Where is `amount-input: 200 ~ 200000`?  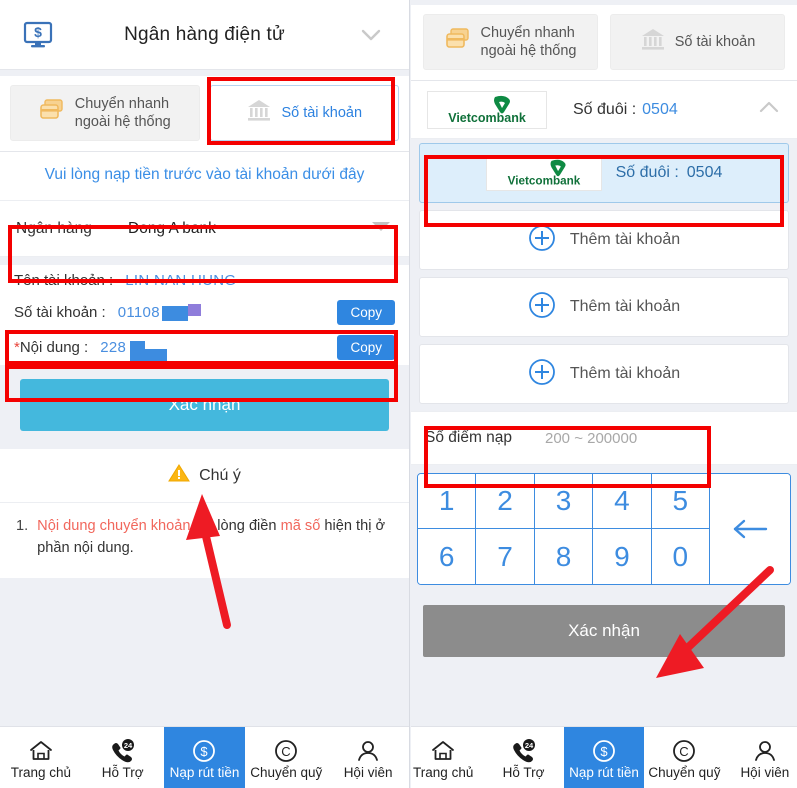 amount-input: 200 ~ 200000 is located at coordinates (591, 438).